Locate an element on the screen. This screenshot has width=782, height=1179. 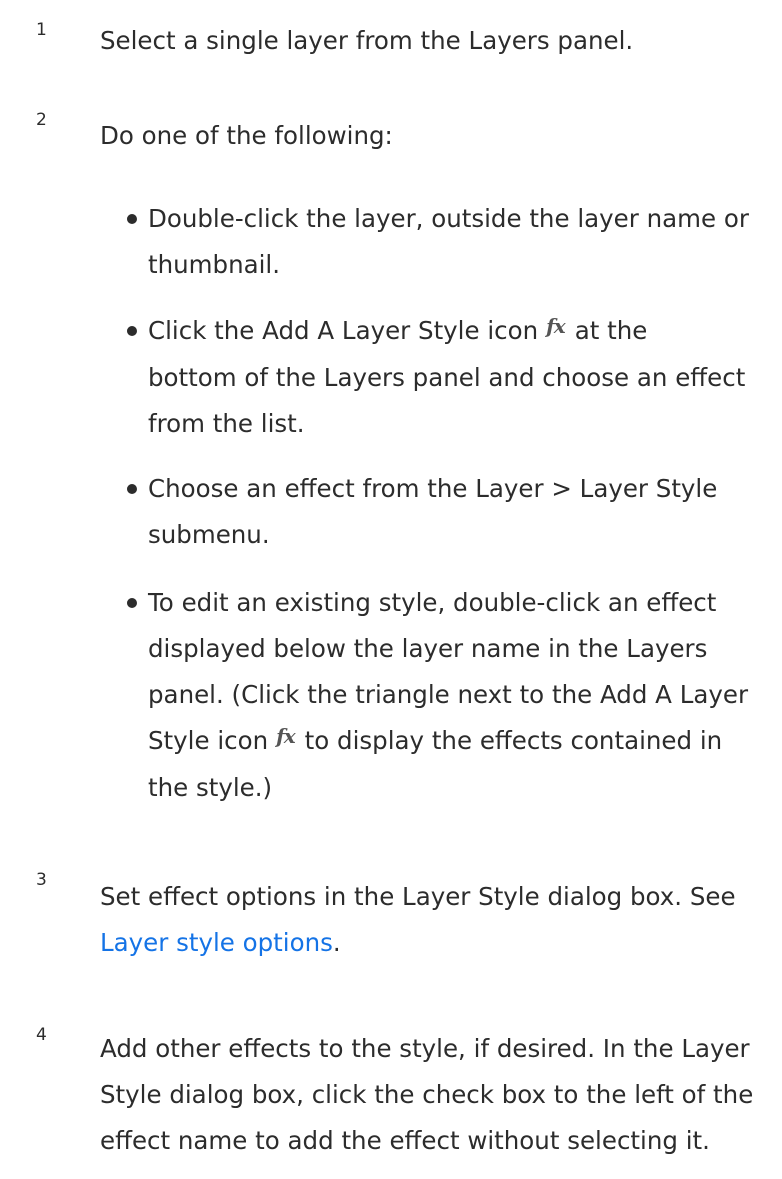
step-number: 2 is located at coordinates (41, 120).